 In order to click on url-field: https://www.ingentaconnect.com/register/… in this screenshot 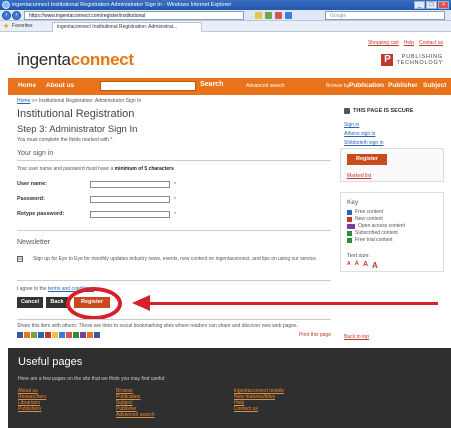, I will do `click(134, 15)`.